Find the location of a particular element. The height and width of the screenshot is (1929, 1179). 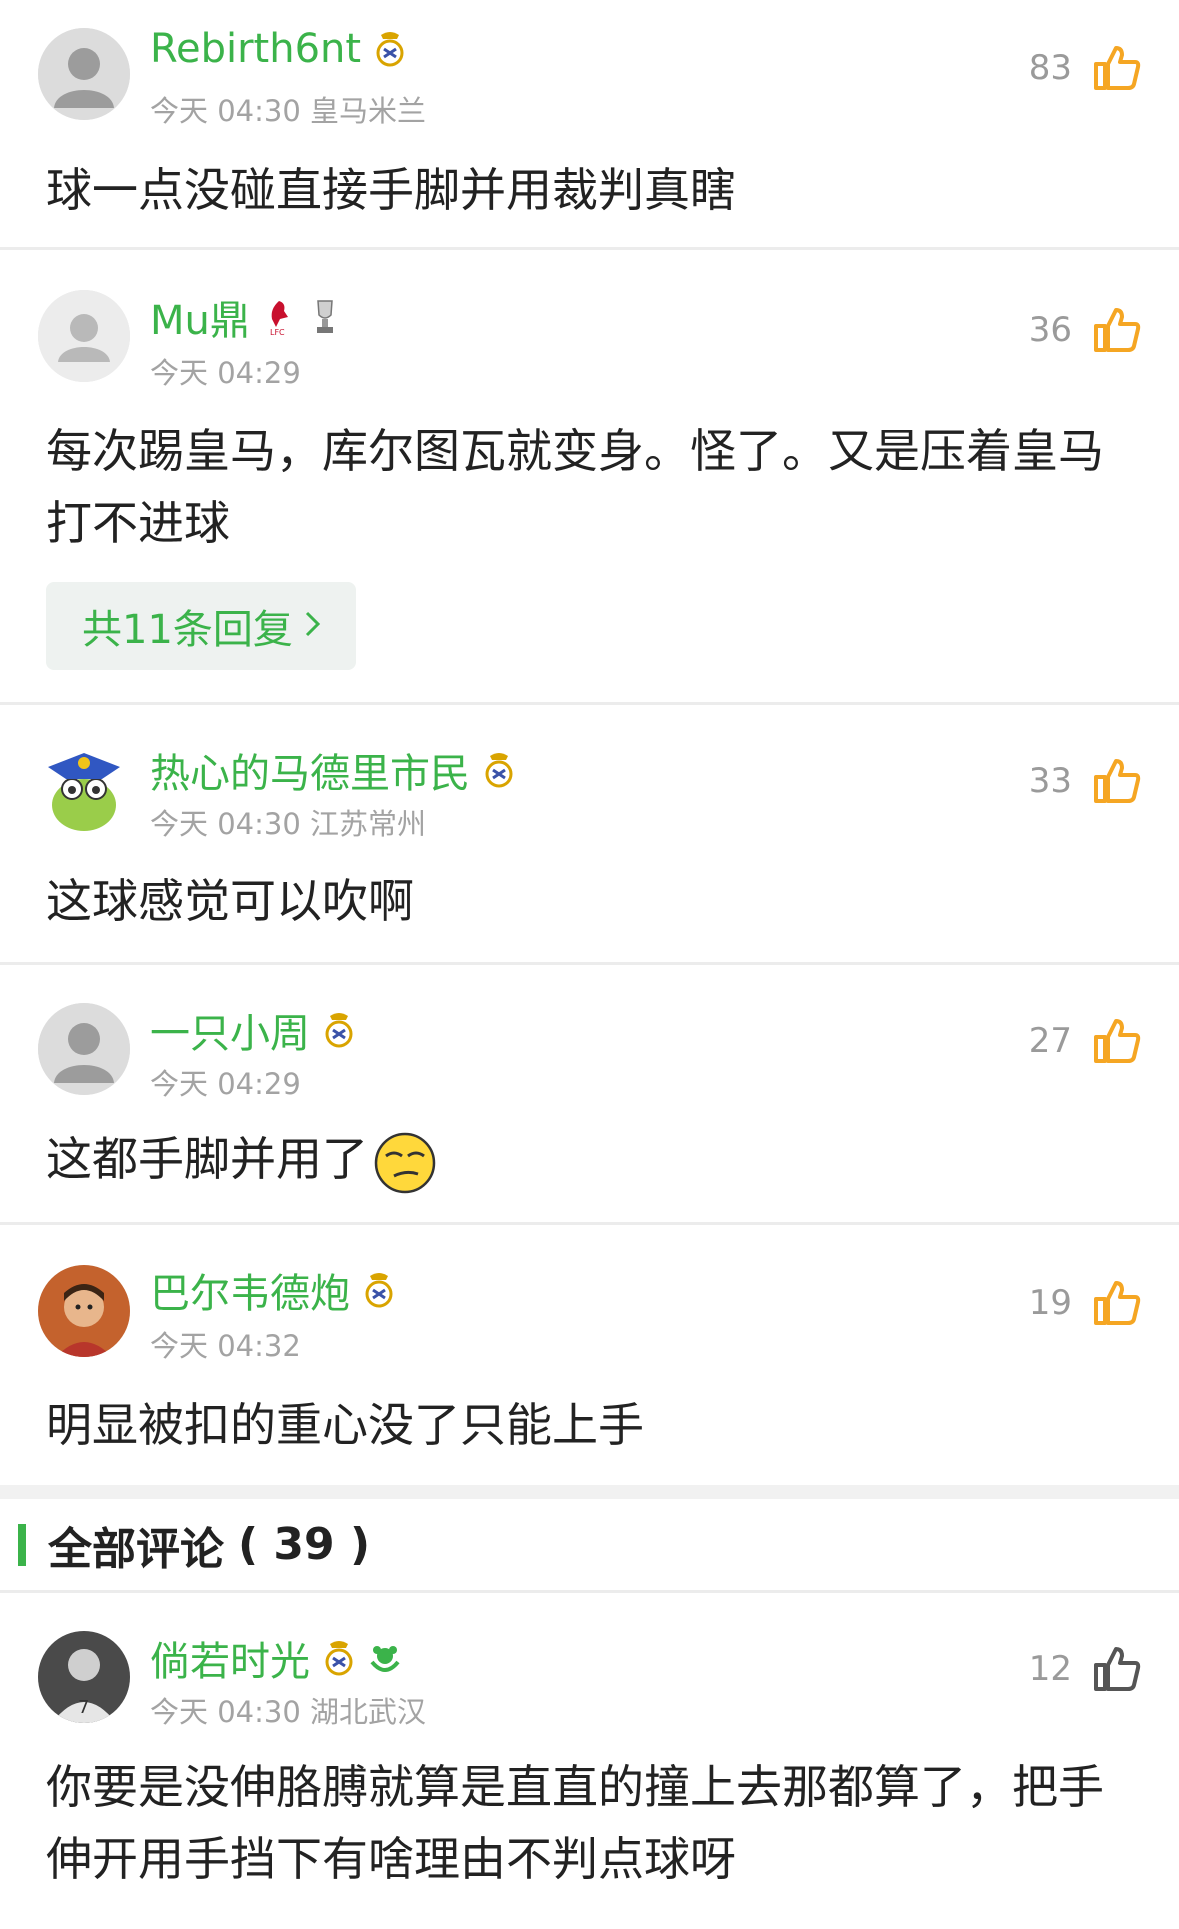

comment-text: 这都手脚并用了 is located at coordinates (597, 1159).